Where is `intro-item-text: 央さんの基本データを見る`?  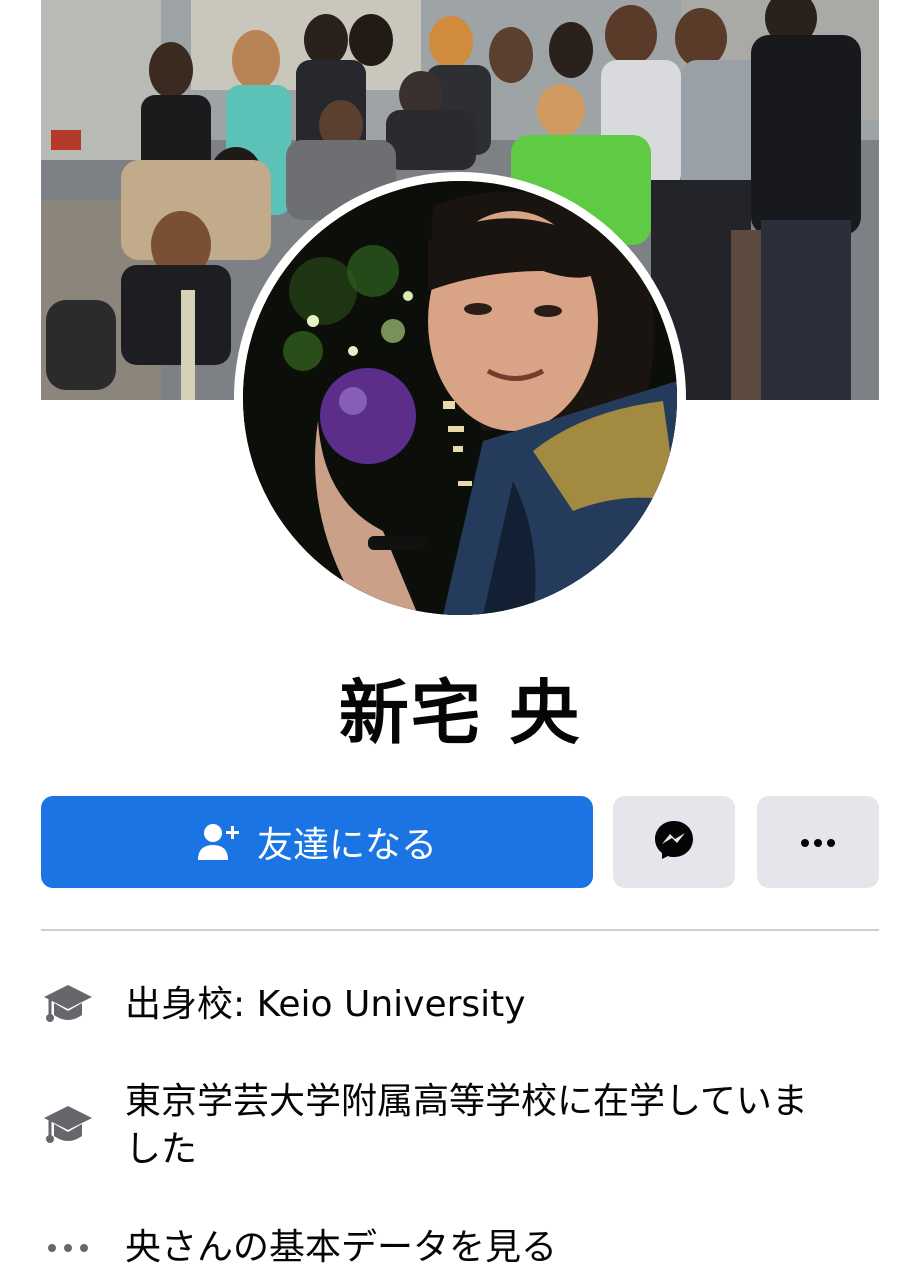 intro-item-text: 央さんの基本データを見る is located at coordinates (341, 1247).